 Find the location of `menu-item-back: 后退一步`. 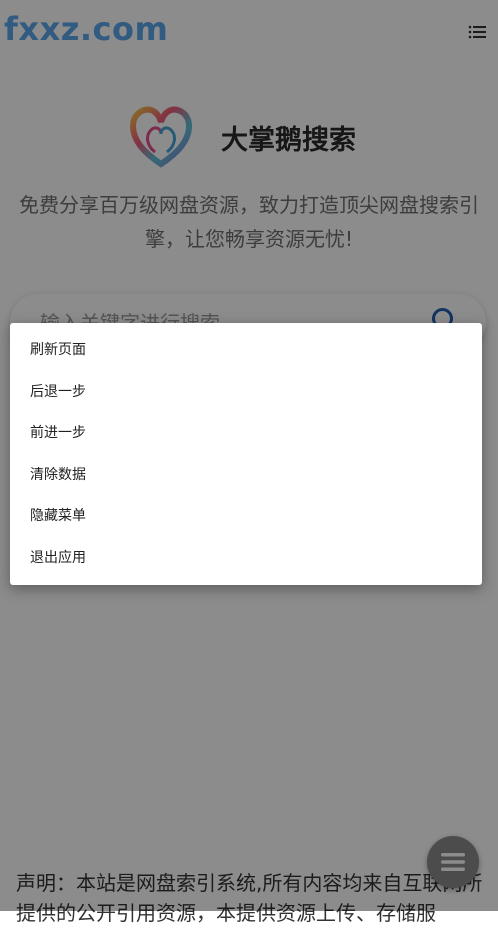

menu-item-back: 后退一步 is located at coordinates (246, 393).